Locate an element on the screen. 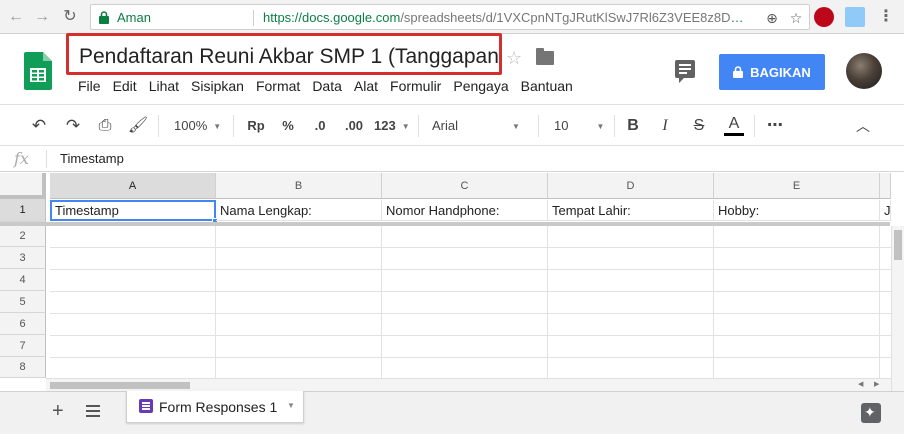  menu-file: File is located at coordinates (89, 87).